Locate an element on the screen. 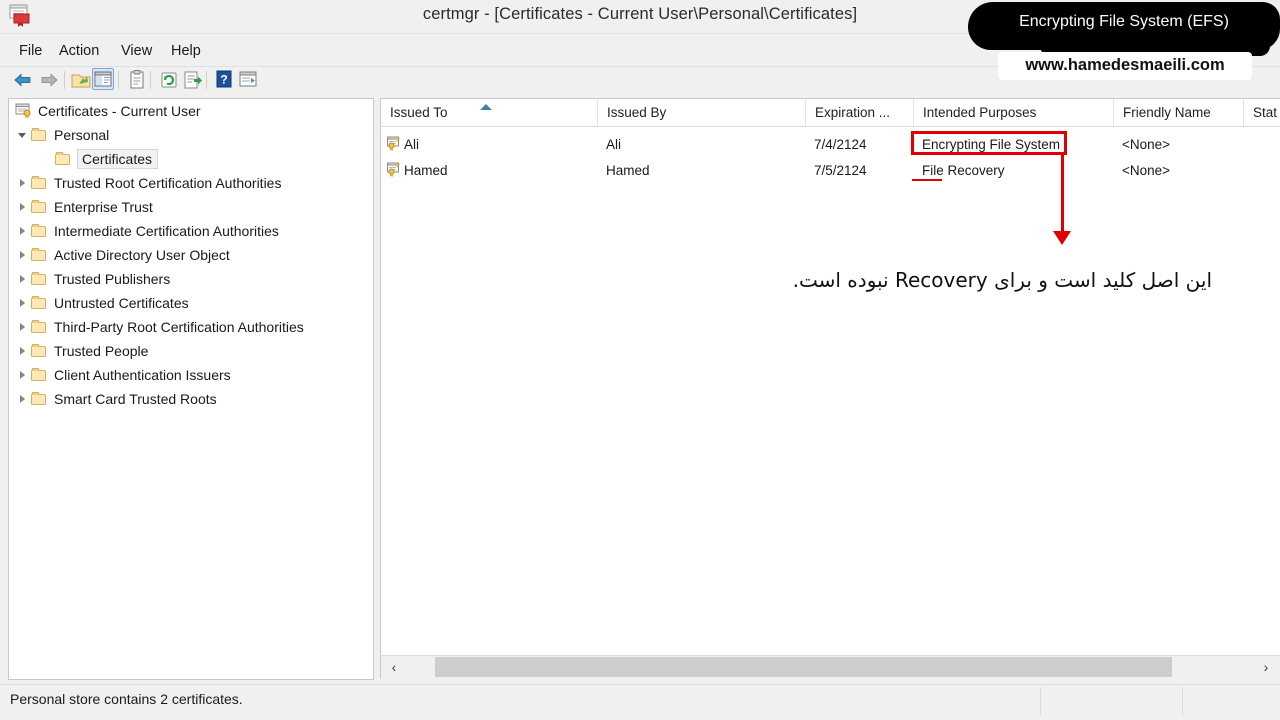 The height and width of the screenshot is (720, 1280). refresh-icon is located at coordinates (169, 80).